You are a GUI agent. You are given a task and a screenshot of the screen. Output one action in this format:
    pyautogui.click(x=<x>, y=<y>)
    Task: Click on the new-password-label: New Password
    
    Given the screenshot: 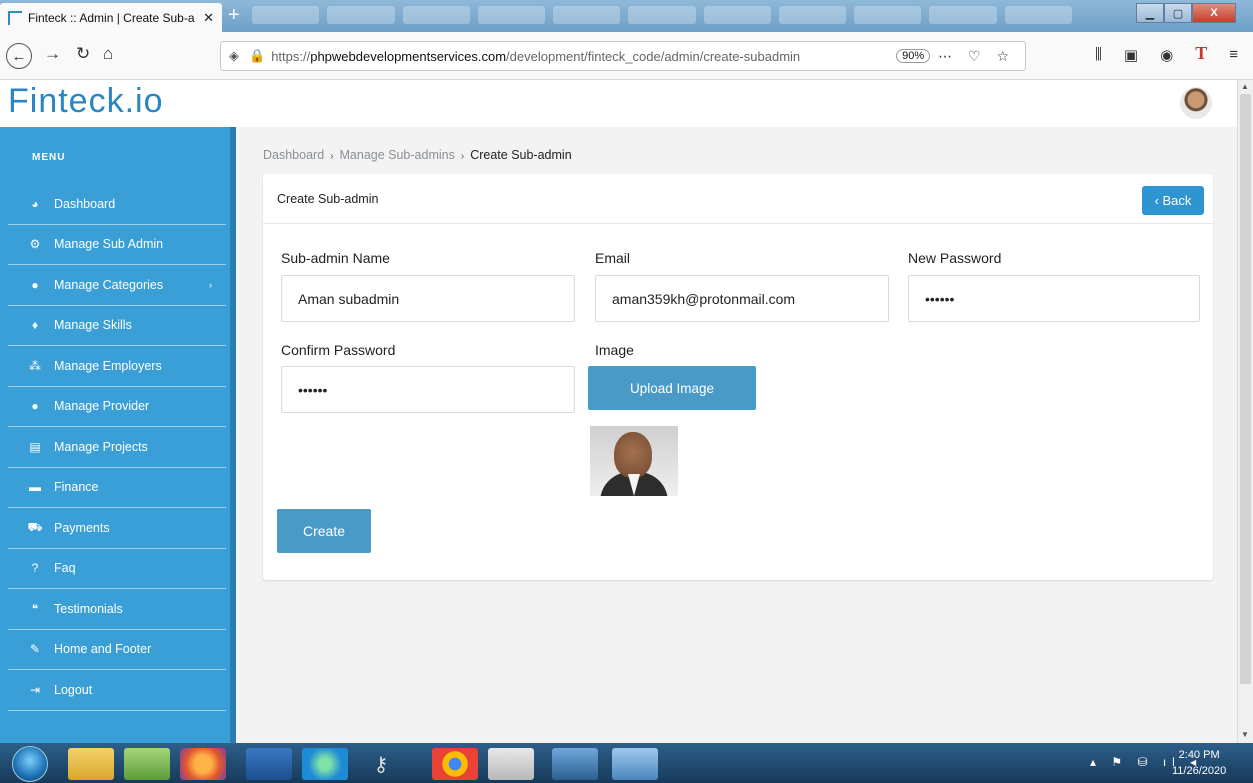 What is the action you would take?
    pyautogui.click(x=955, y=258)
    